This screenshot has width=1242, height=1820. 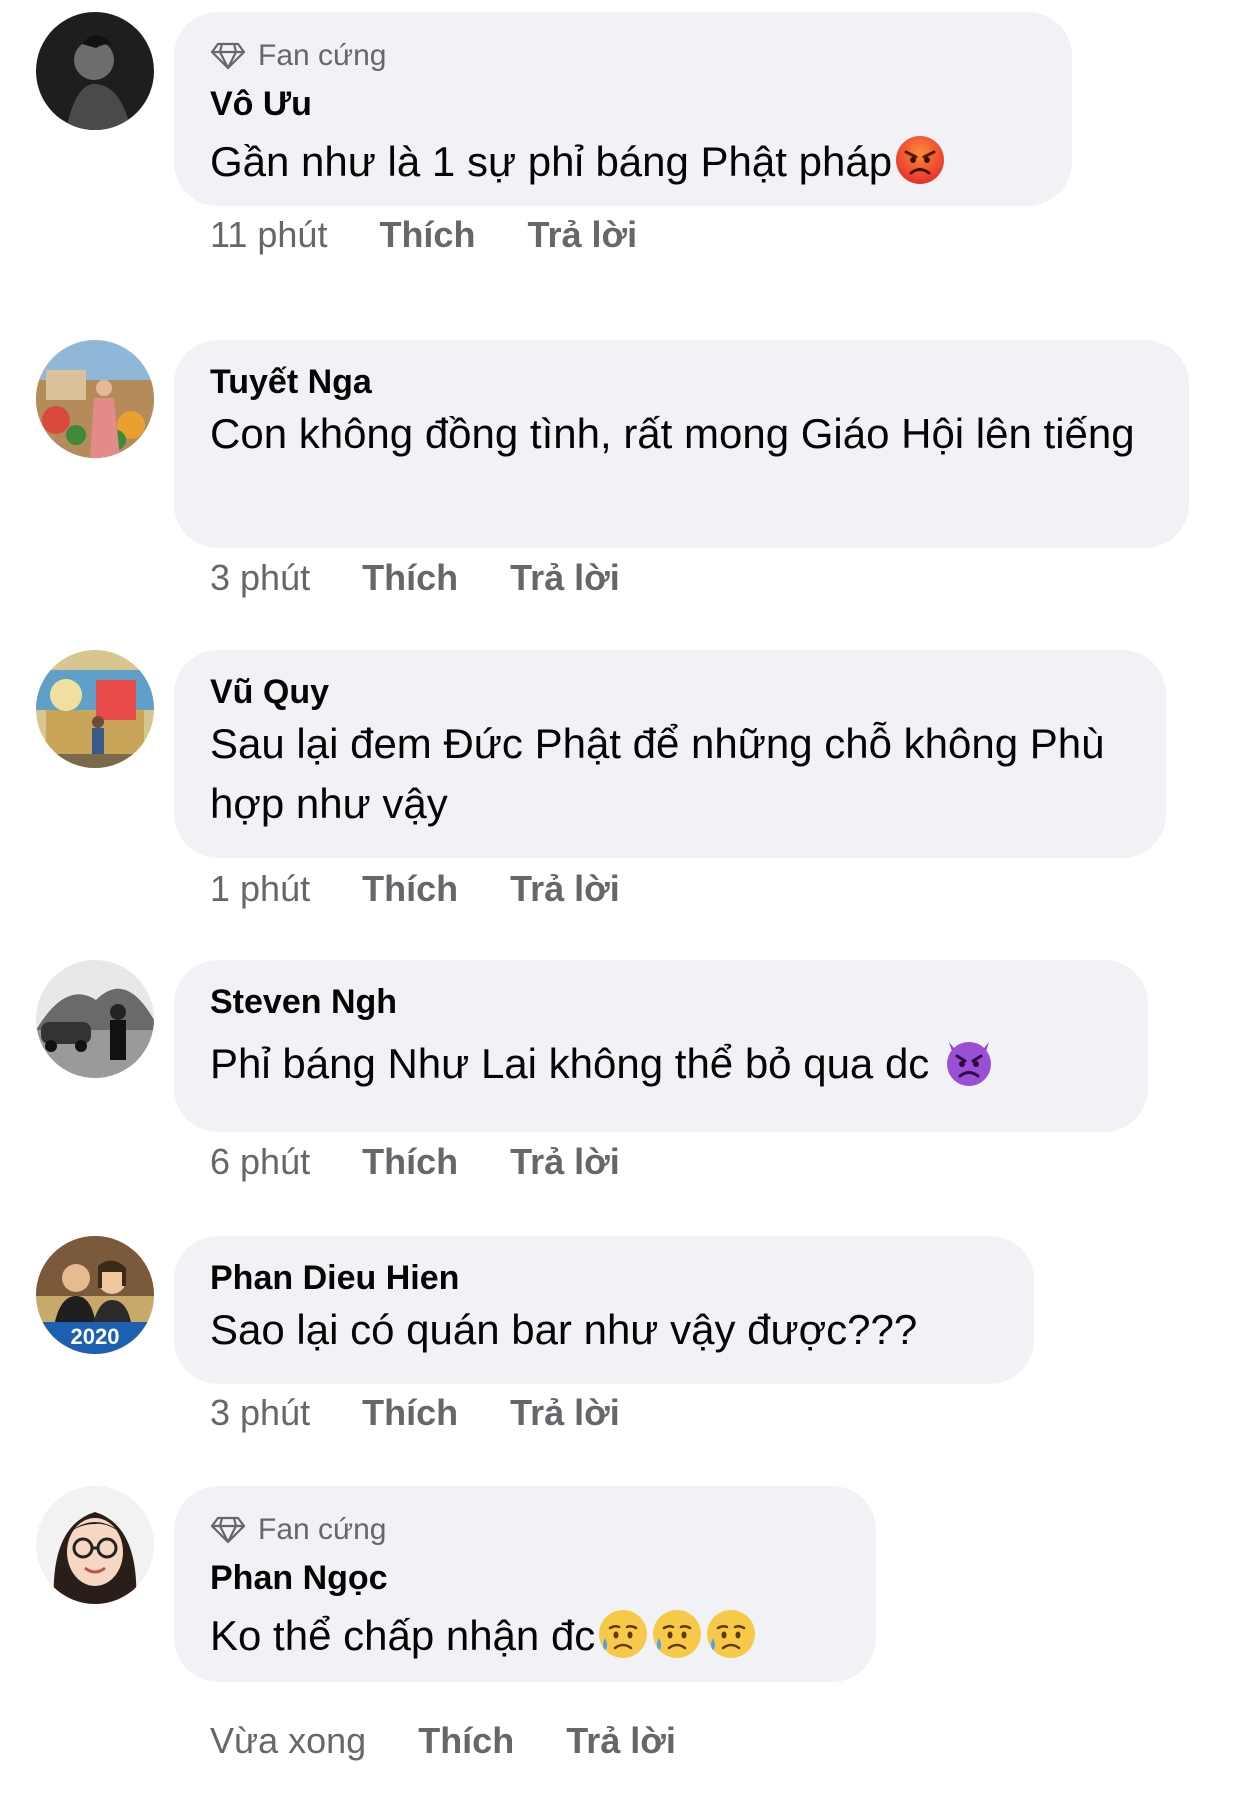 What do you see at coordinates (524, 1578) in the screenshot?
I see `commenter-name: Phan Ngọc` at bounding box center [524, 1578].